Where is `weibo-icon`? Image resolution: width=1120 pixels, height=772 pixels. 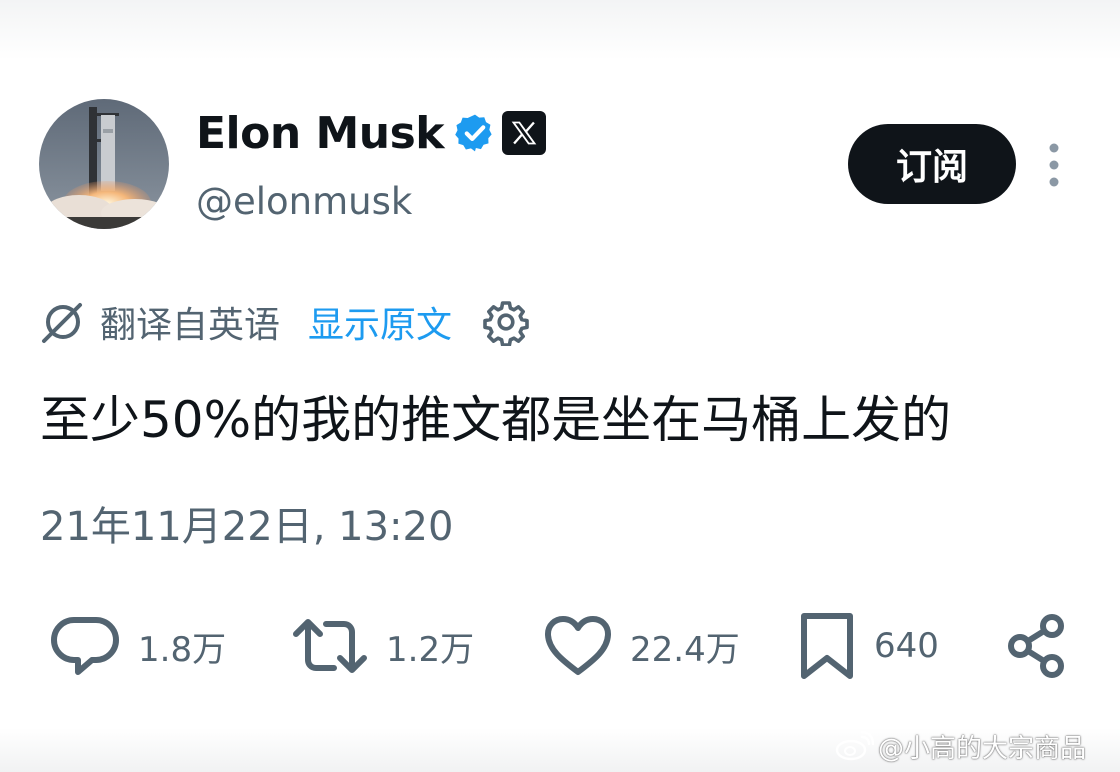 weibo-icon is located at coordinates (854, 746).